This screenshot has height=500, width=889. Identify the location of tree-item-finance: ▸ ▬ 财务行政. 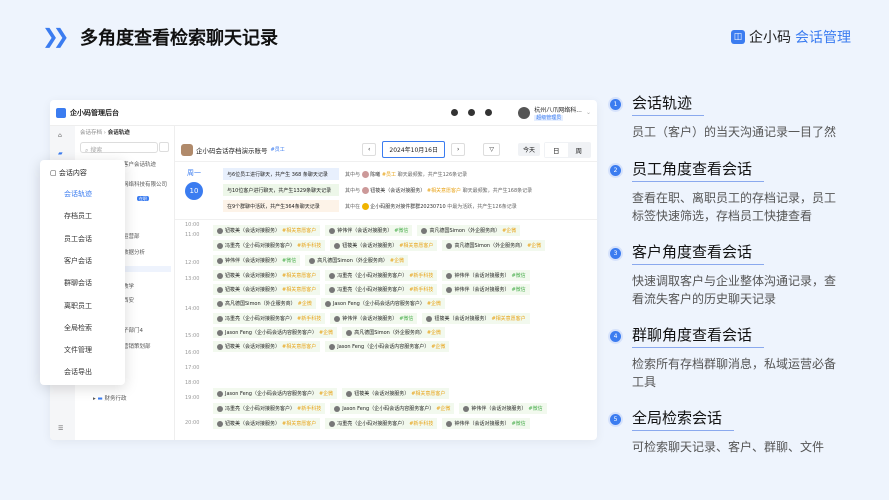
(109, 398).